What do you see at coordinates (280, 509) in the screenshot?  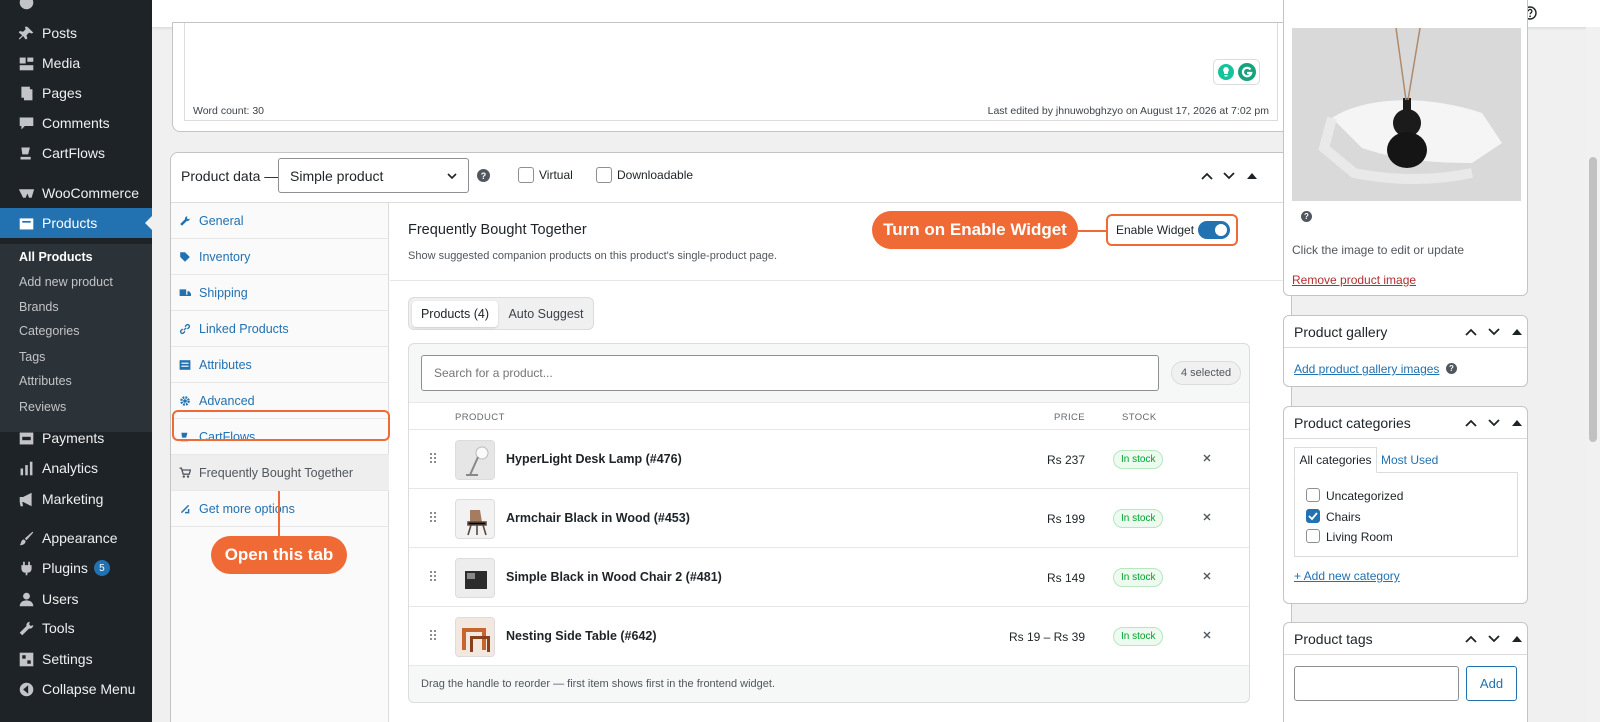 I see `tab-get-more-options: Get more options` at bounding box center [280, 509].